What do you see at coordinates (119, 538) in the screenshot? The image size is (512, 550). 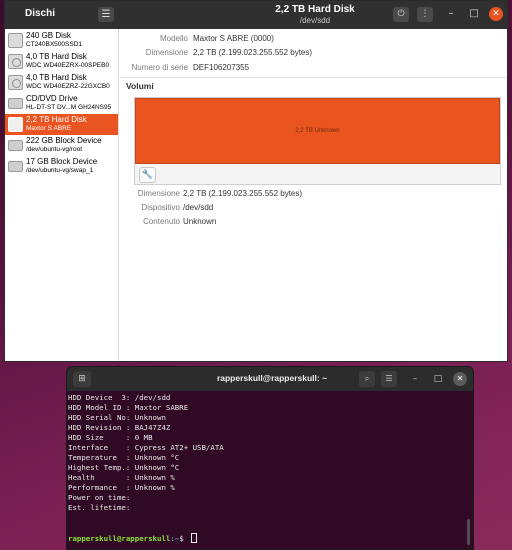 I see `prompt-user: rapperskull@rapperskull` at bounding box center [119, 538].